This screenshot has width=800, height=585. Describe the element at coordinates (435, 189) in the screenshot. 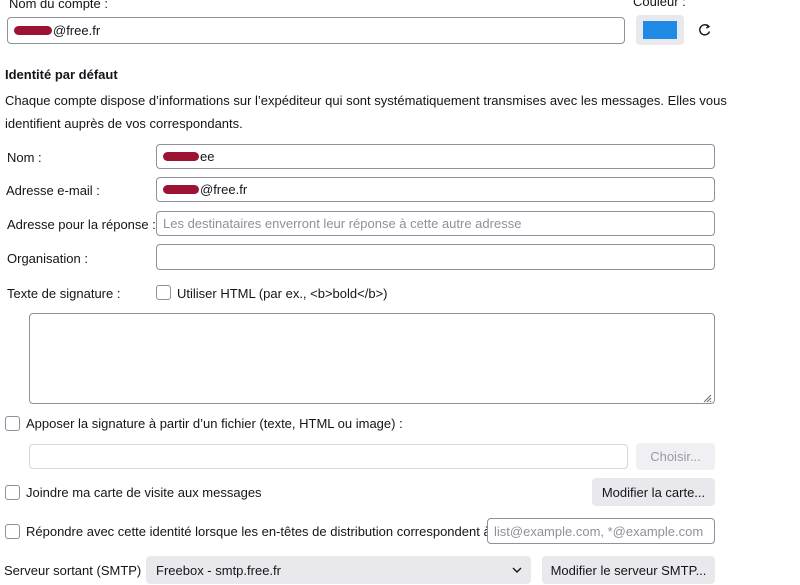

I see `email-input: @free.fr` at that location.